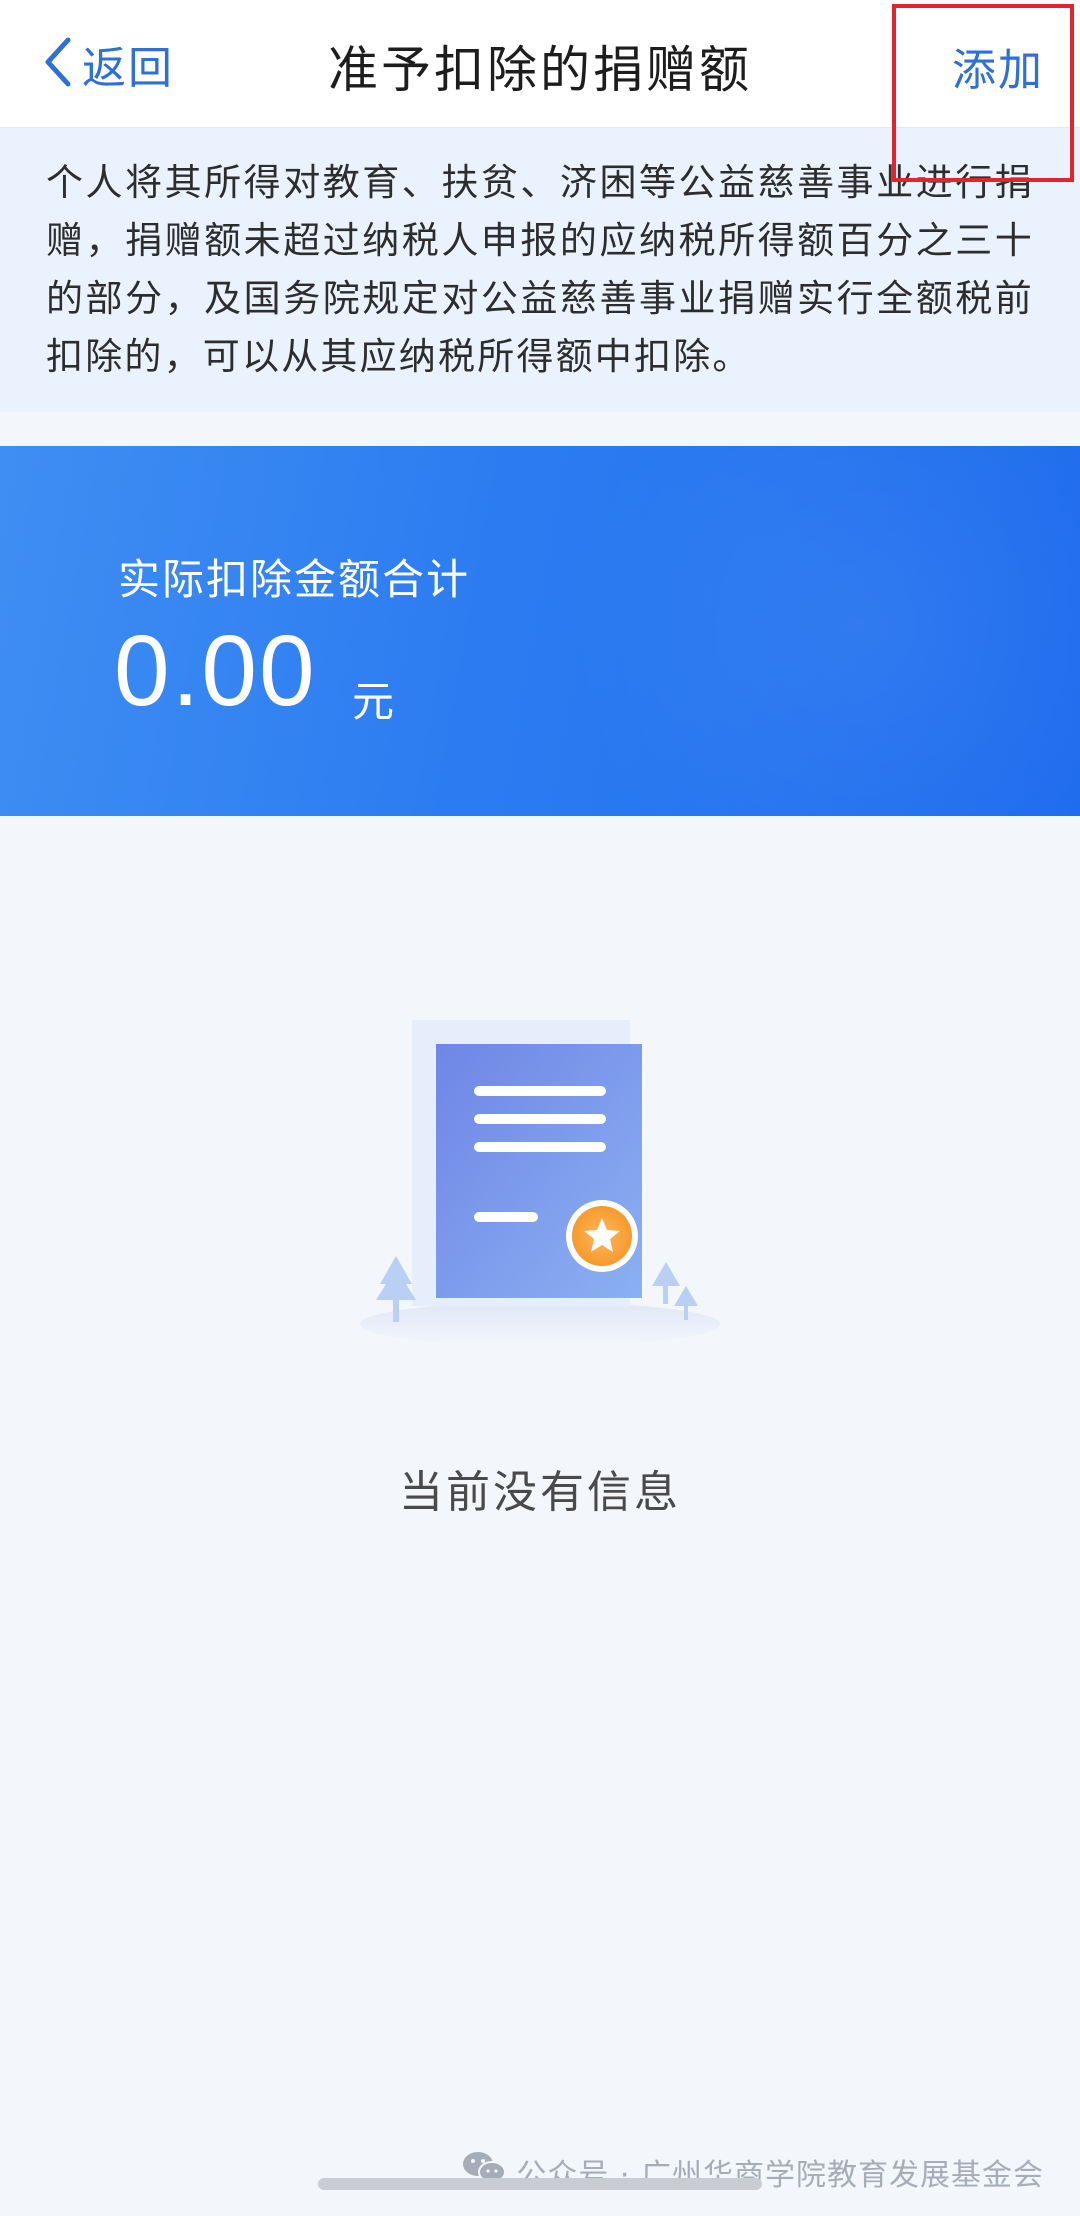 Image resolution: width=1080 pixels, height=2216 pixels. What do you see at coordinates (373, 701) in the screenshot?
I see `summary-unit: 元` at bounding box center [373, 701].